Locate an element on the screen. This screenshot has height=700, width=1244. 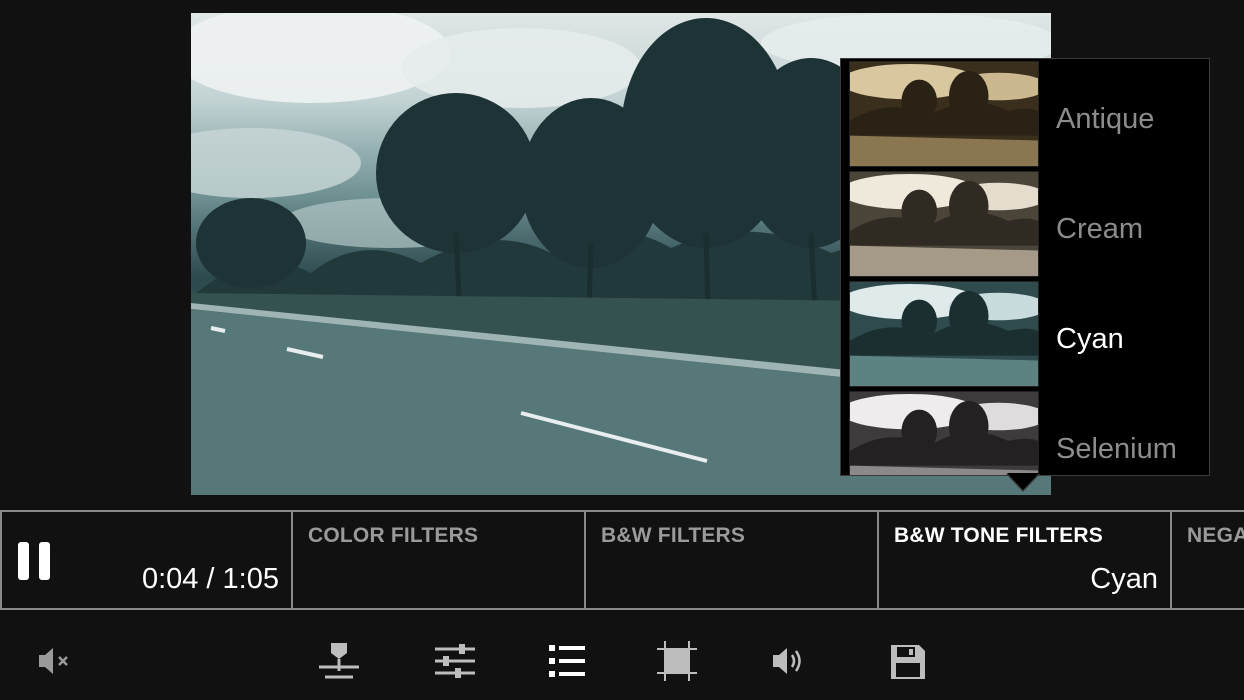
mute-icon is located at coordinates (53, 661).